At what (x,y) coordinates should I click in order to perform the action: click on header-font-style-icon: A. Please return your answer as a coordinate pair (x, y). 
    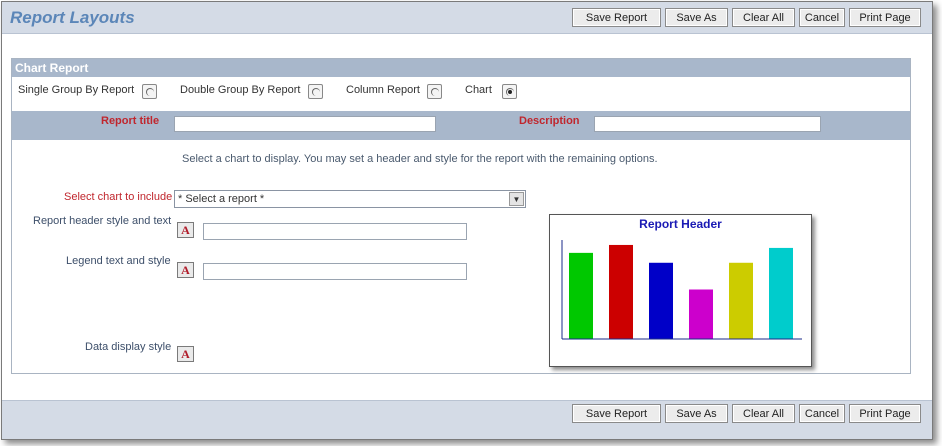
    Looking at the image, I should click on (185, 230).